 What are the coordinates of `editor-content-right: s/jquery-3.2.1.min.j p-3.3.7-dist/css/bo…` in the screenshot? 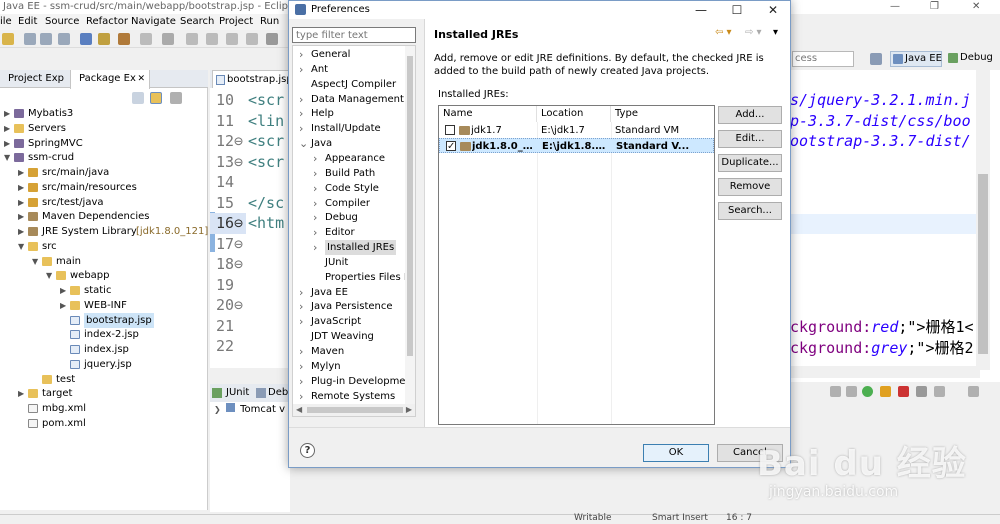 It's located at (895, 226).